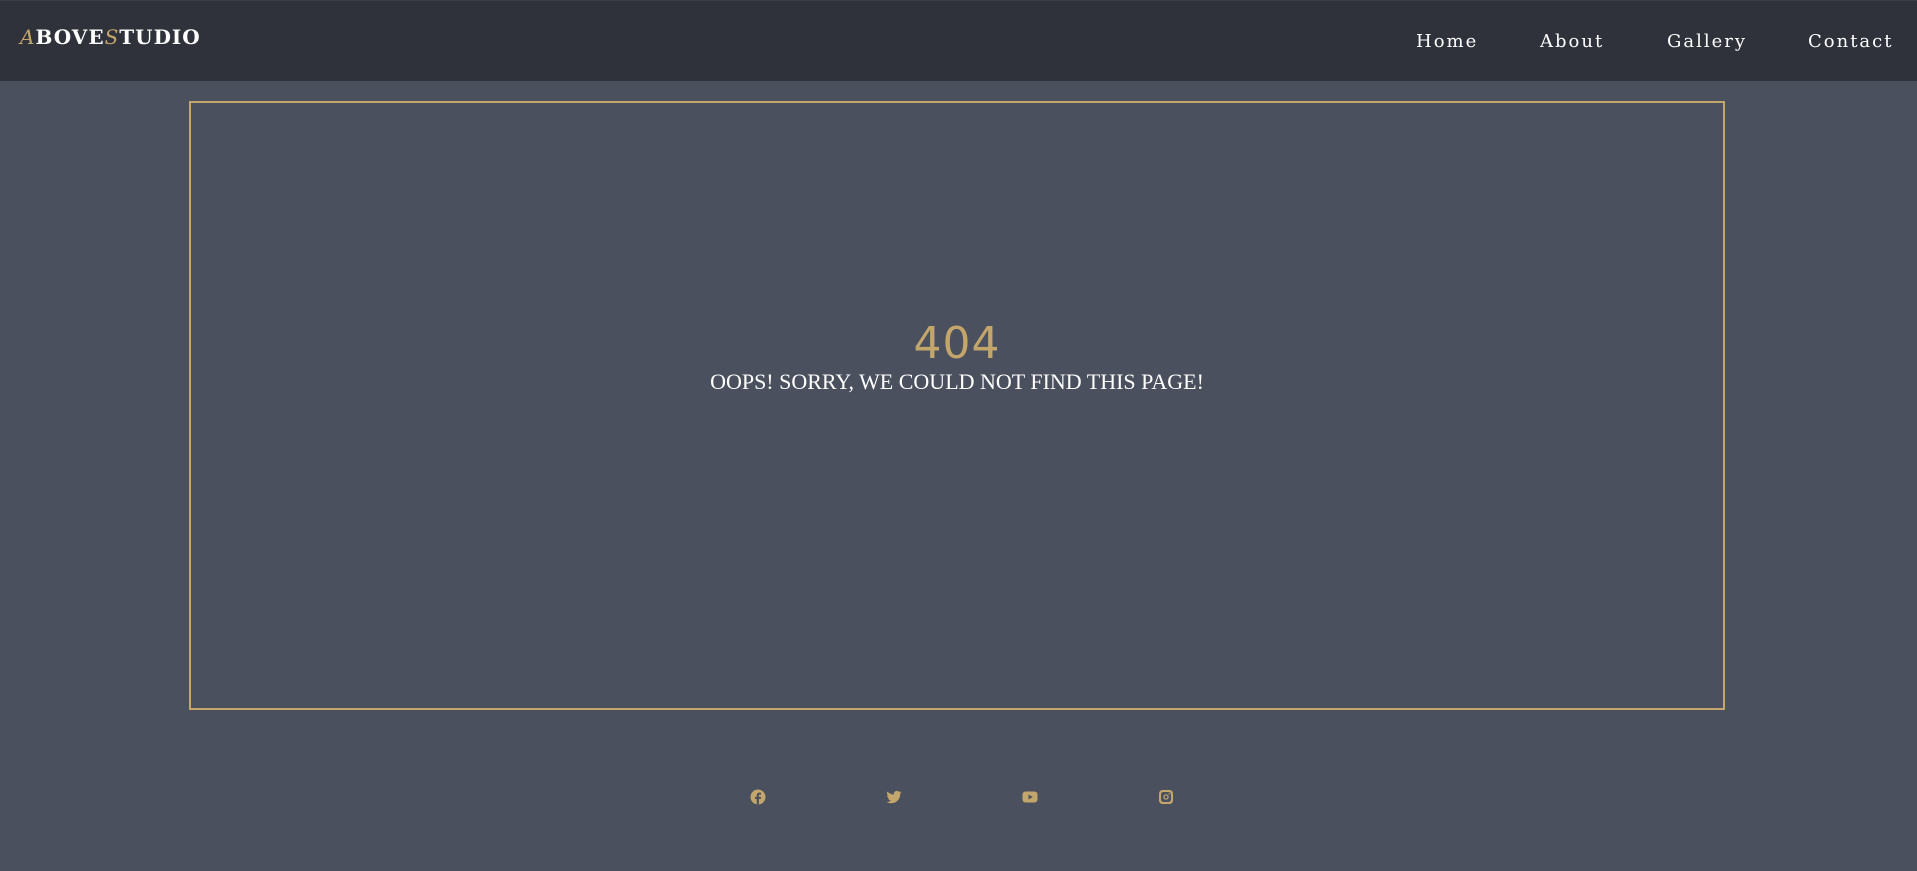  Describe the element at coordinates (1572, 41) in the screenshot. I see `nav-item-about: About` at that location.